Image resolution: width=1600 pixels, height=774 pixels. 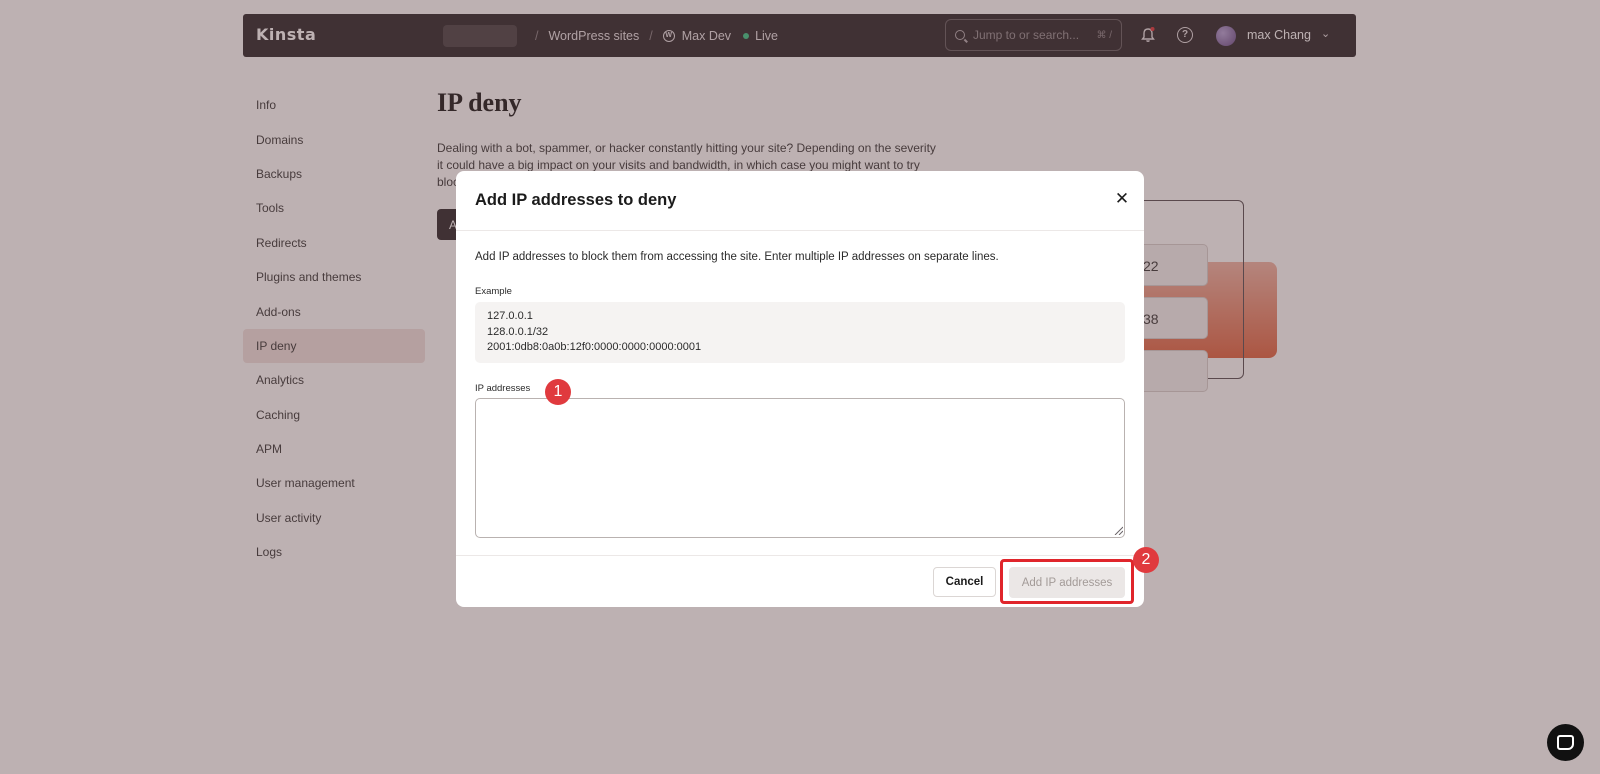 What do you see at coordinates (576, 200) in the screenshot?
I see `modal-title: Add IP addresses to deny` at bounding box center [576, 200].